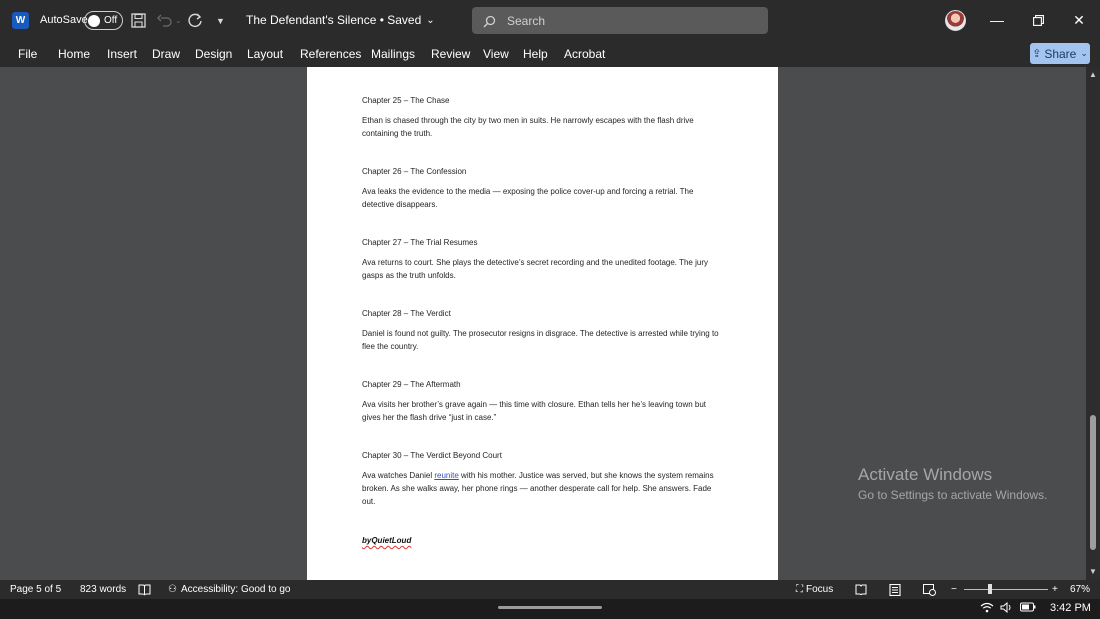 The width and height of the screenshot is (1100, 619). Describe the element at coordinates (1055, 589) in the screenshot. I see `zoom-in-icon: +` at that location.